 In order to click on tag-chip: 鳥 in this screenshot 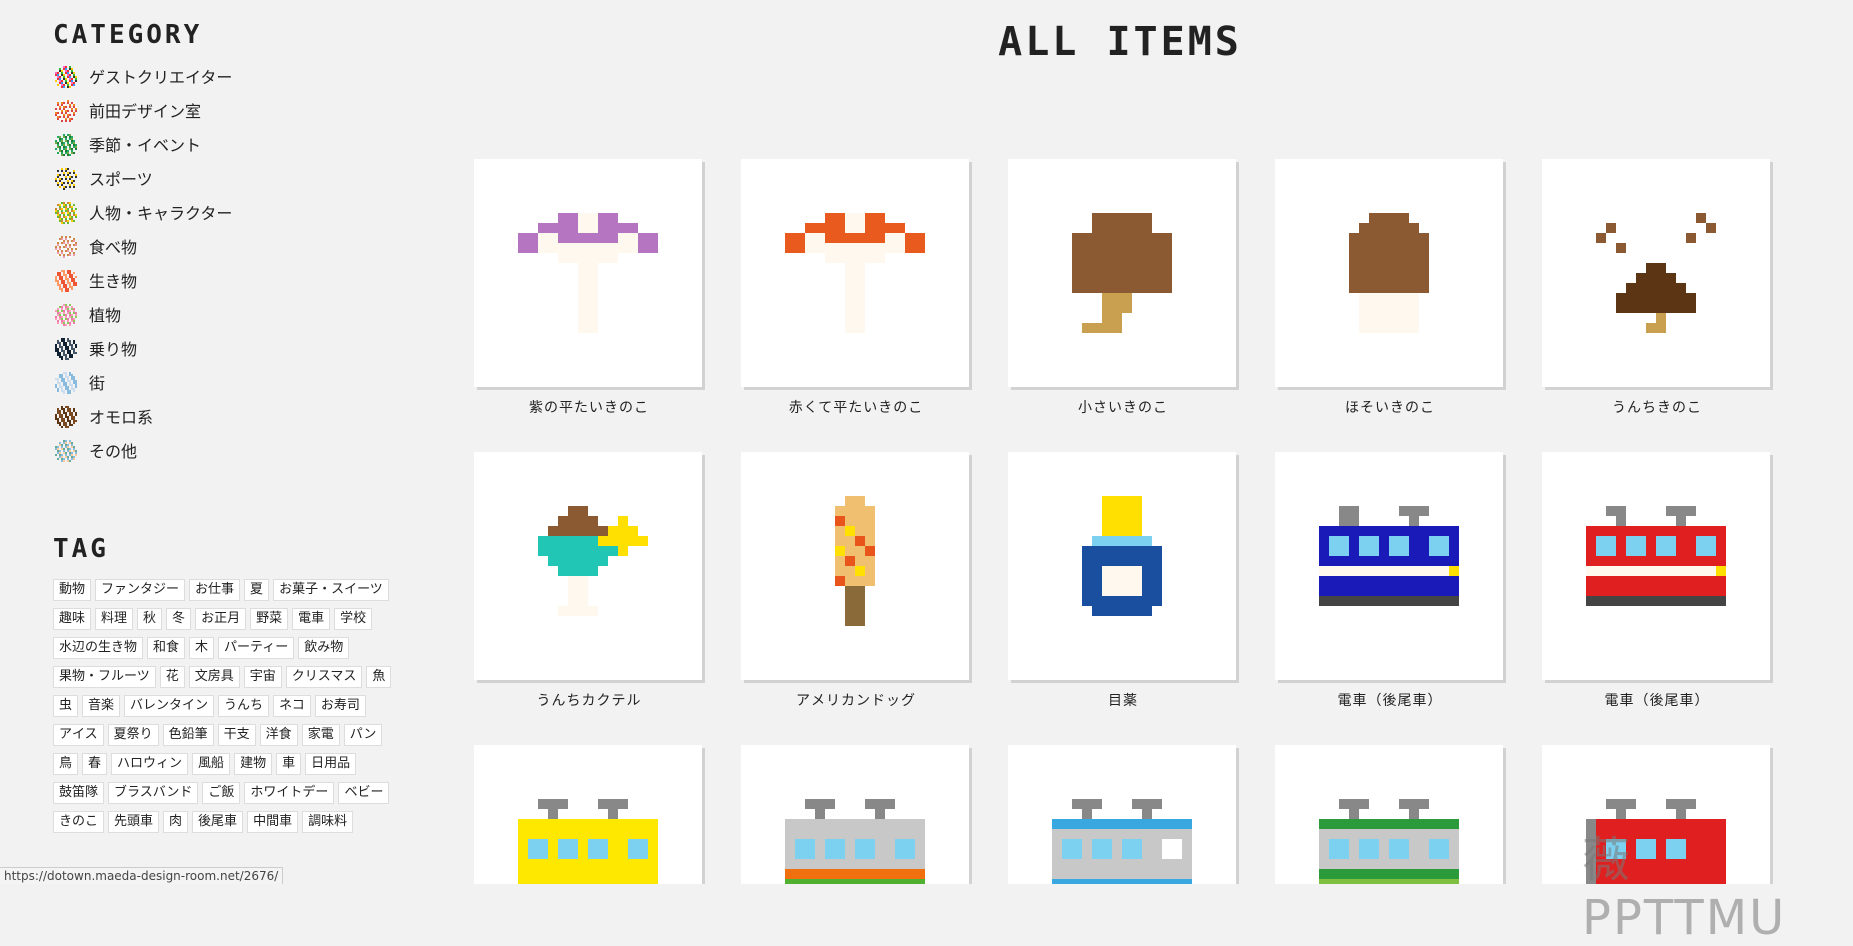, I will do `click(66, 764)`.